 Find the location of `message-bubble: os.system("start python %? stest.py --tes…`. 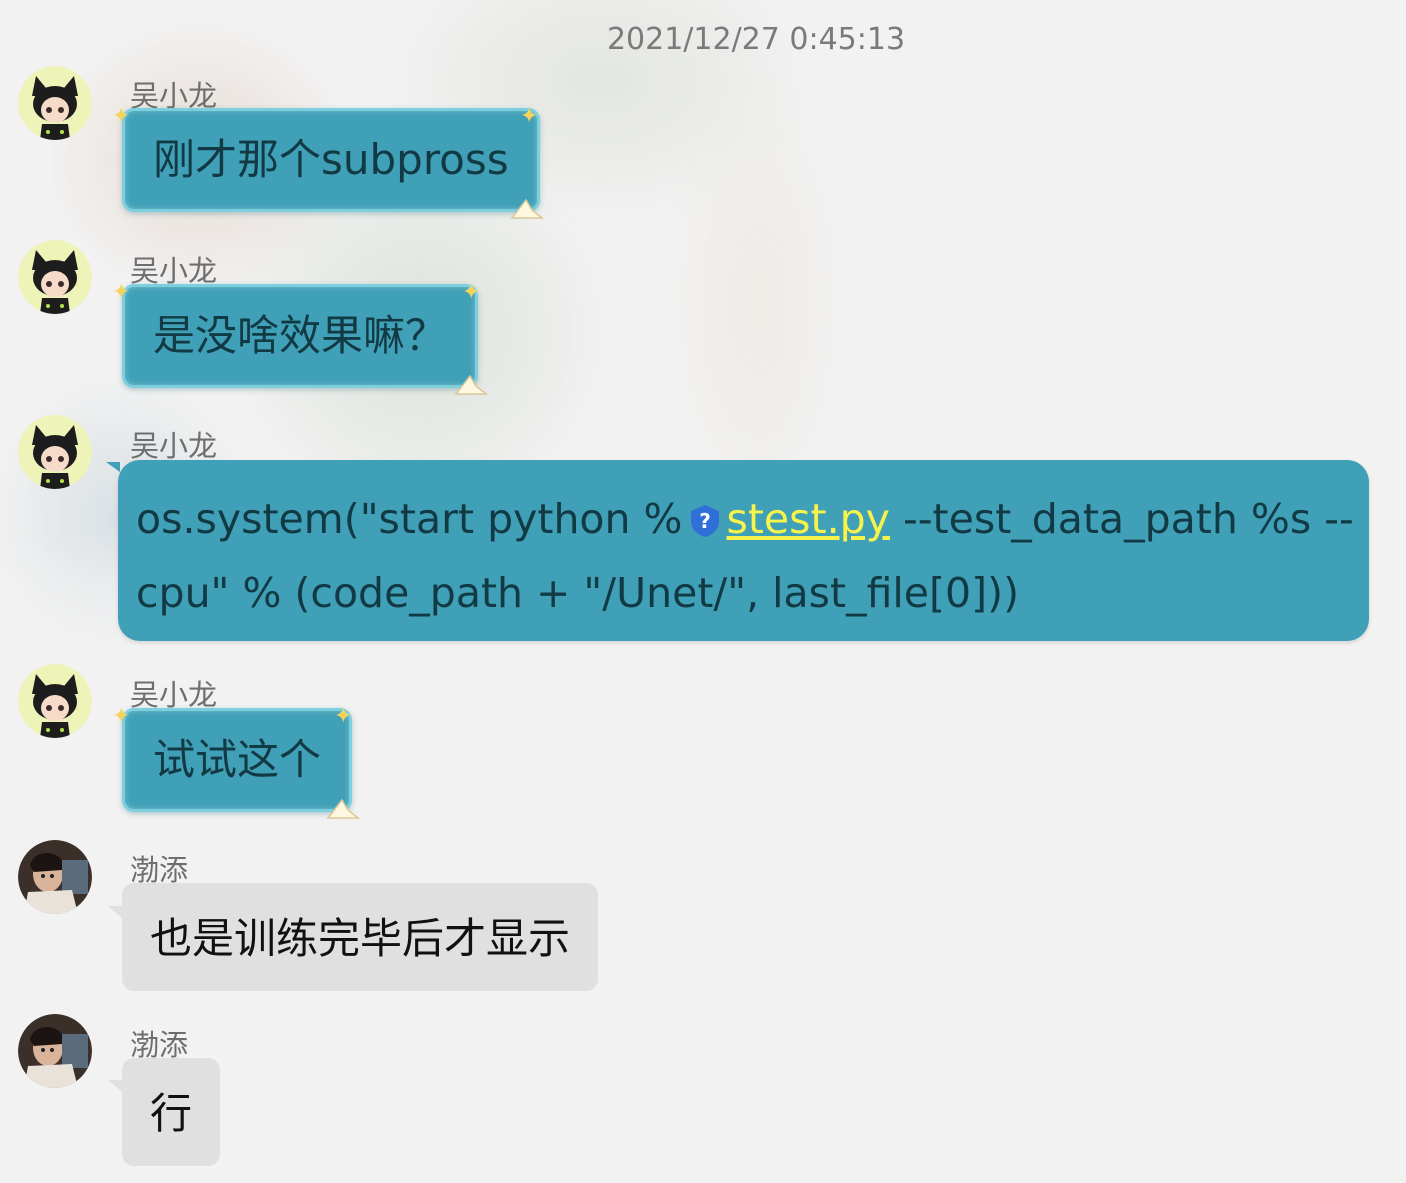

message-bubble: os.system("start python %? stest.py --tes… is located at coordinates (743, 550).